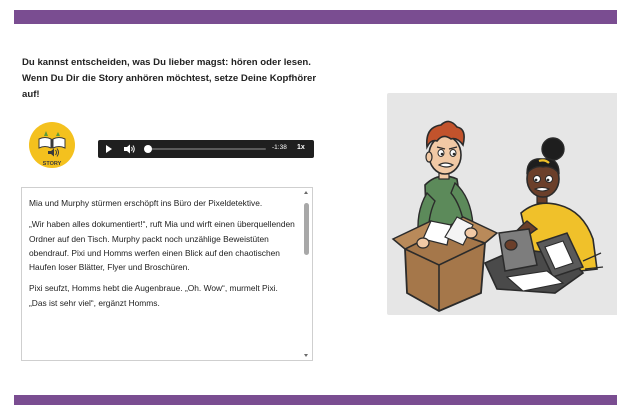 The image size is (617, 405). I want to click on scroll-up-arrow-icon, so click(306, 192).